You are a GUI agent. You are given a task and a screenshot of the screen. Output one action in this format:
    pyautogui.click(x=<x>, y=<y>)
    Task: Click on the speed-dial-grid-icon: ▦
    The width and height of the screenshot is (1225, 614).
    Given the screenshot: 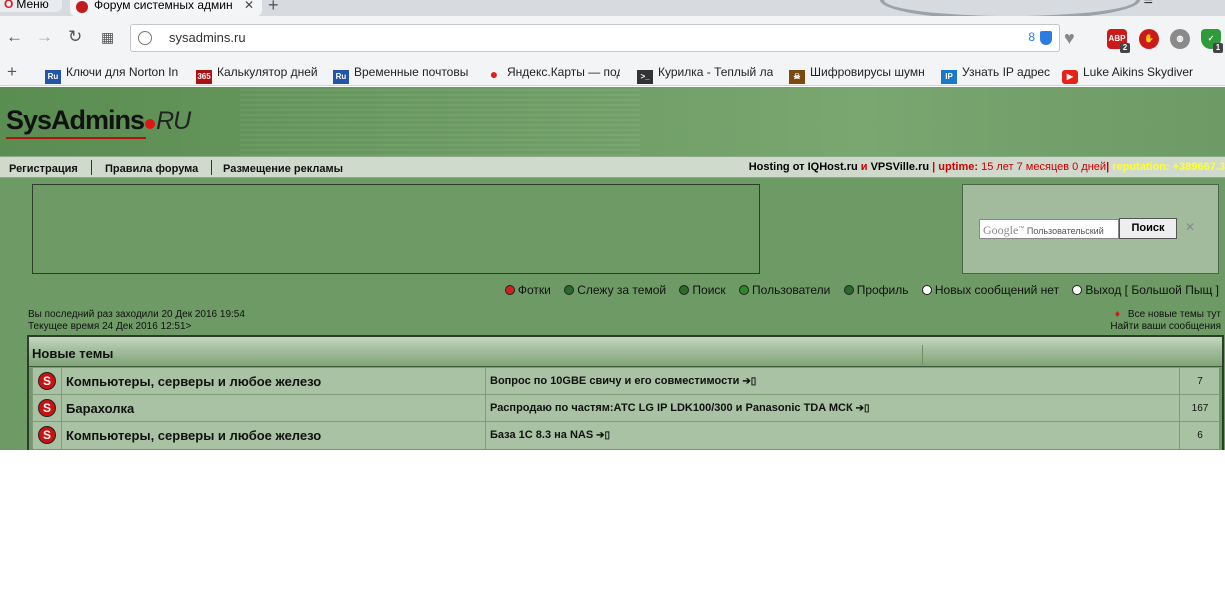 What is the action you would take?
    pyautogui.click(x=107, y=37)
    